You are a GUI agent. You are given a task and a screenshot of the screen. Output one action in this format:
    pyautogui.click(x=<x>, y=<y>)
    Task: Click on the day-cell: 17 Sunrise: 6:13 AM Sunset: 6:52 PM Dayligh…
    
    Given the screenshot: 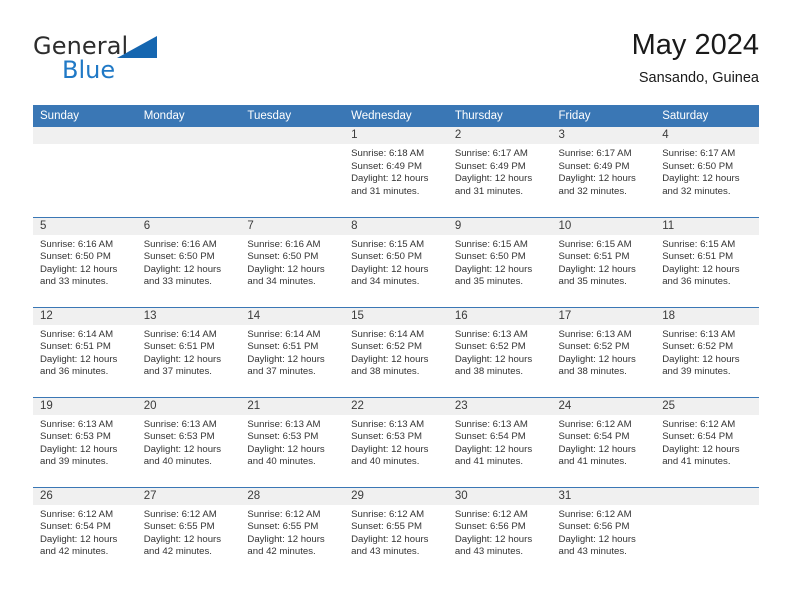 What is the action you would take?
    pyautogui.click(x=603, y=351)
    